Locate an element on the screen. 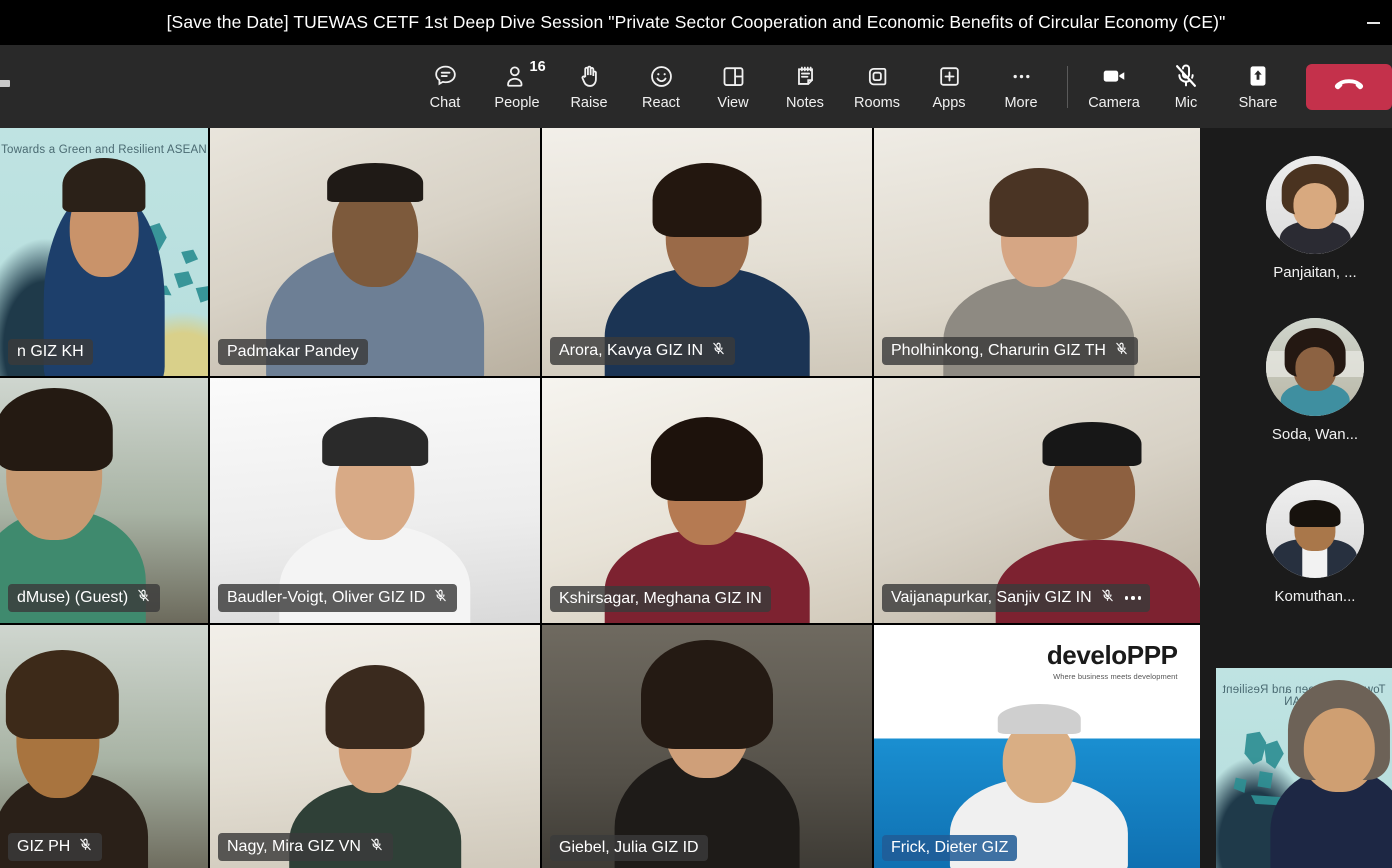 This screenshot has height=868, width=1392. tile-name-pill: n GIZ KH is located at coordinates (50, 351).